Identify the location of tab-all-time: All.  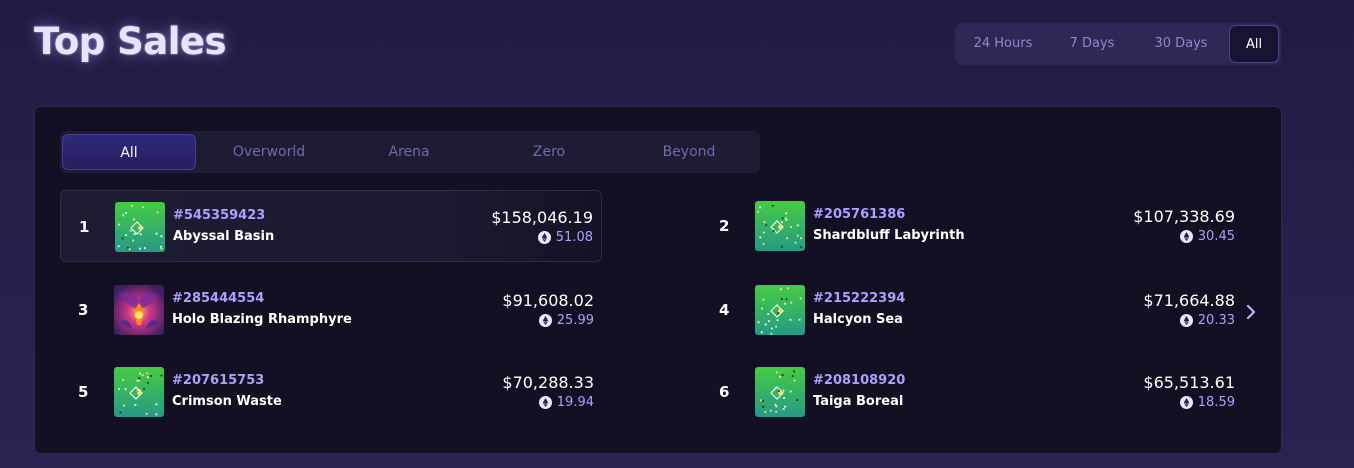
(1254, 44).